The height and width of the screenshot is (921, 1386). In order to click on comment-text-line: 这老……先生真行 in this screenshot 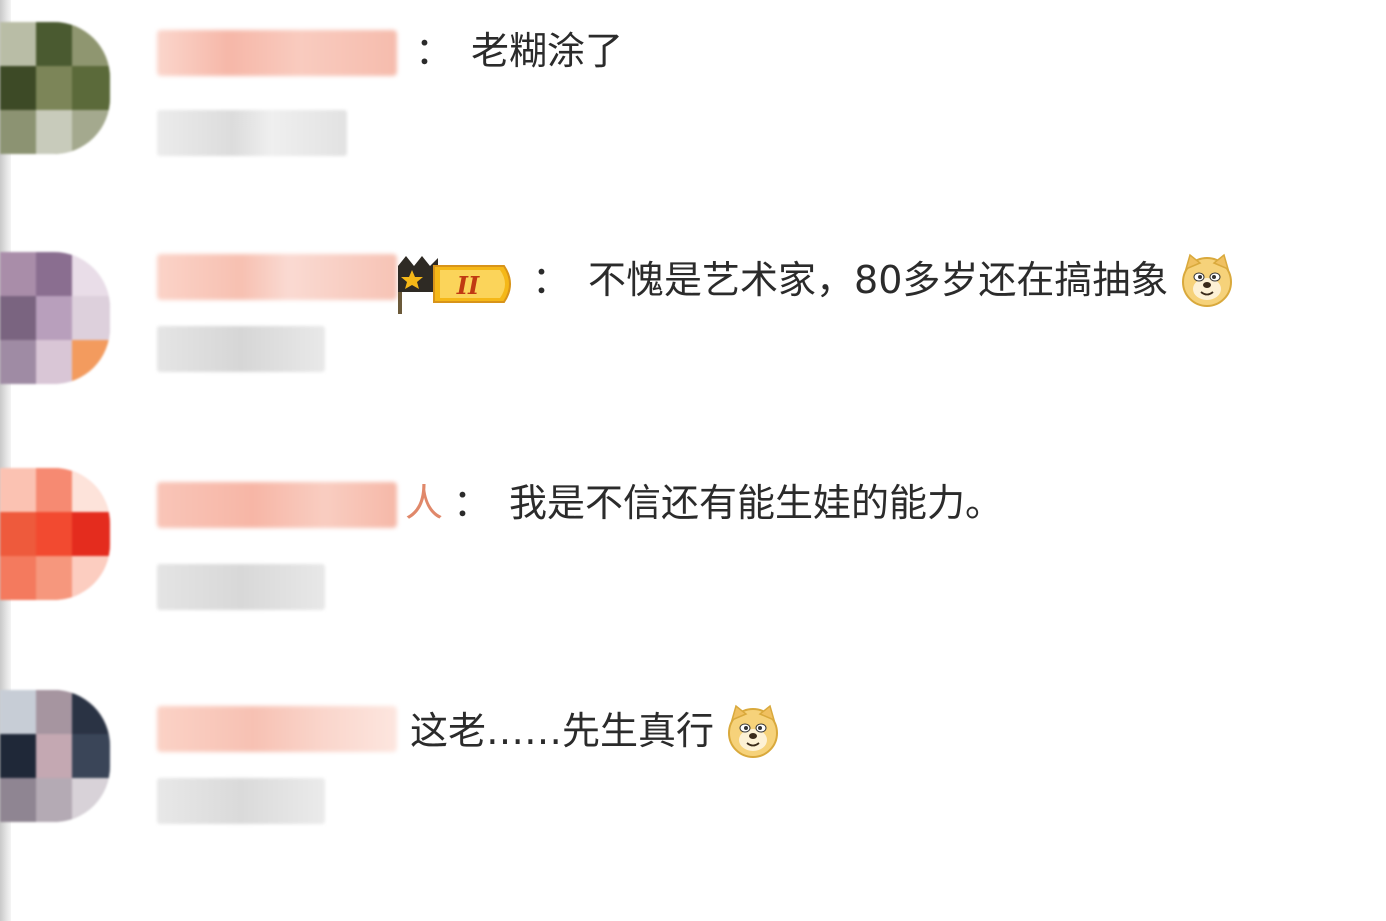, I will do `click(595, 731)`.